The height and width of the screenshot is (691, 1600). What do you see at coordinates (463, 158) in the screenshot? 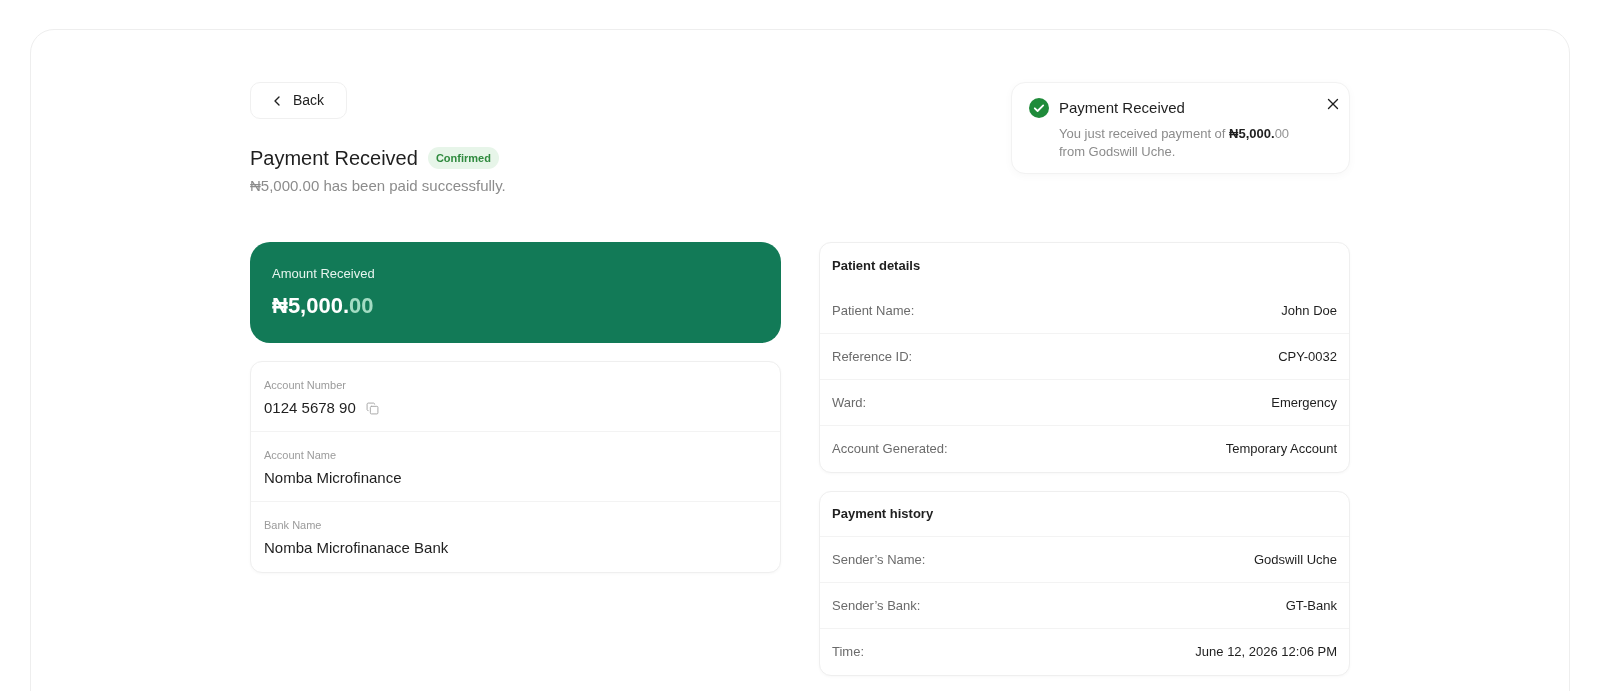
I see `status-badge: Confirmed` at bounding box center [463, 158].